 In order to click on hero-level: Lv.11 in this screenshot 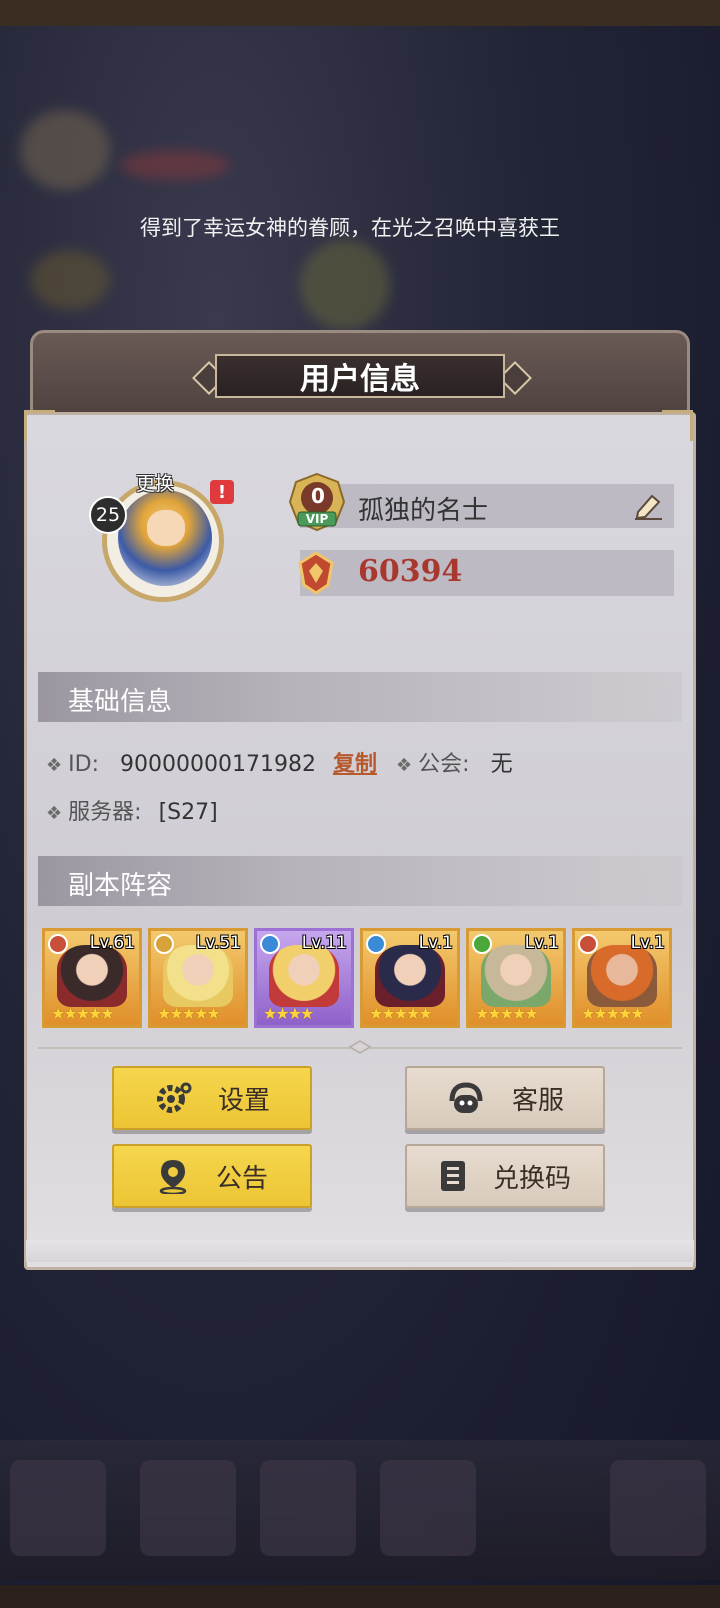, I will do `click(324, 943)`.